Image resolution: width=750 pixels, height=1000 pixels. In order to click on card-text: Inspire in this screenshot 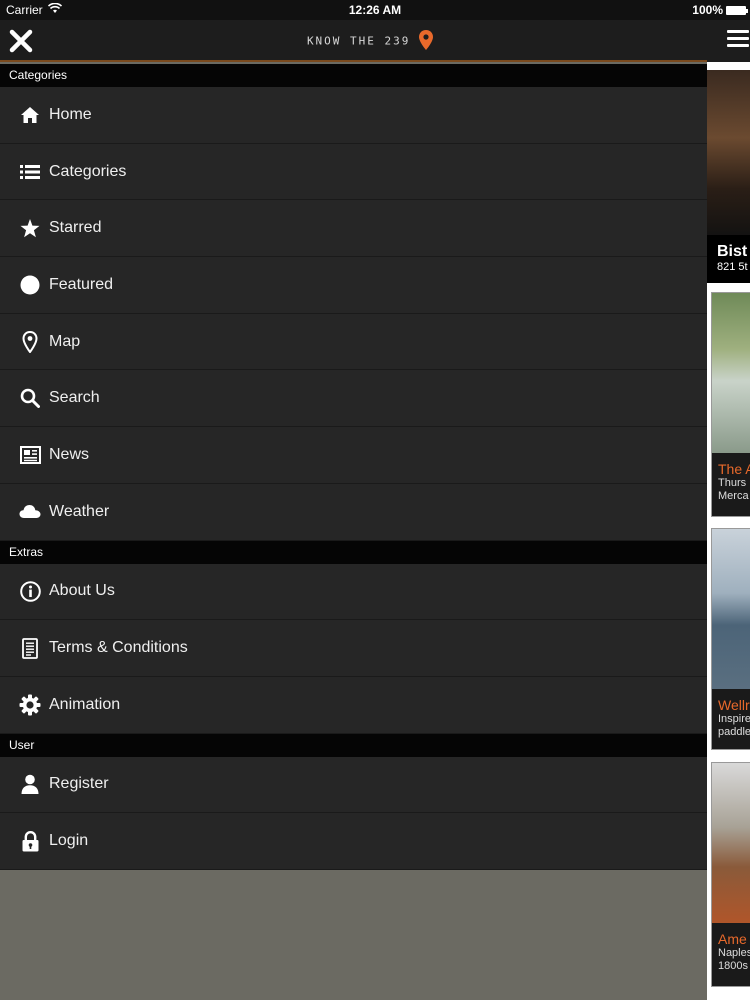, I will do `click(734, 719)`.